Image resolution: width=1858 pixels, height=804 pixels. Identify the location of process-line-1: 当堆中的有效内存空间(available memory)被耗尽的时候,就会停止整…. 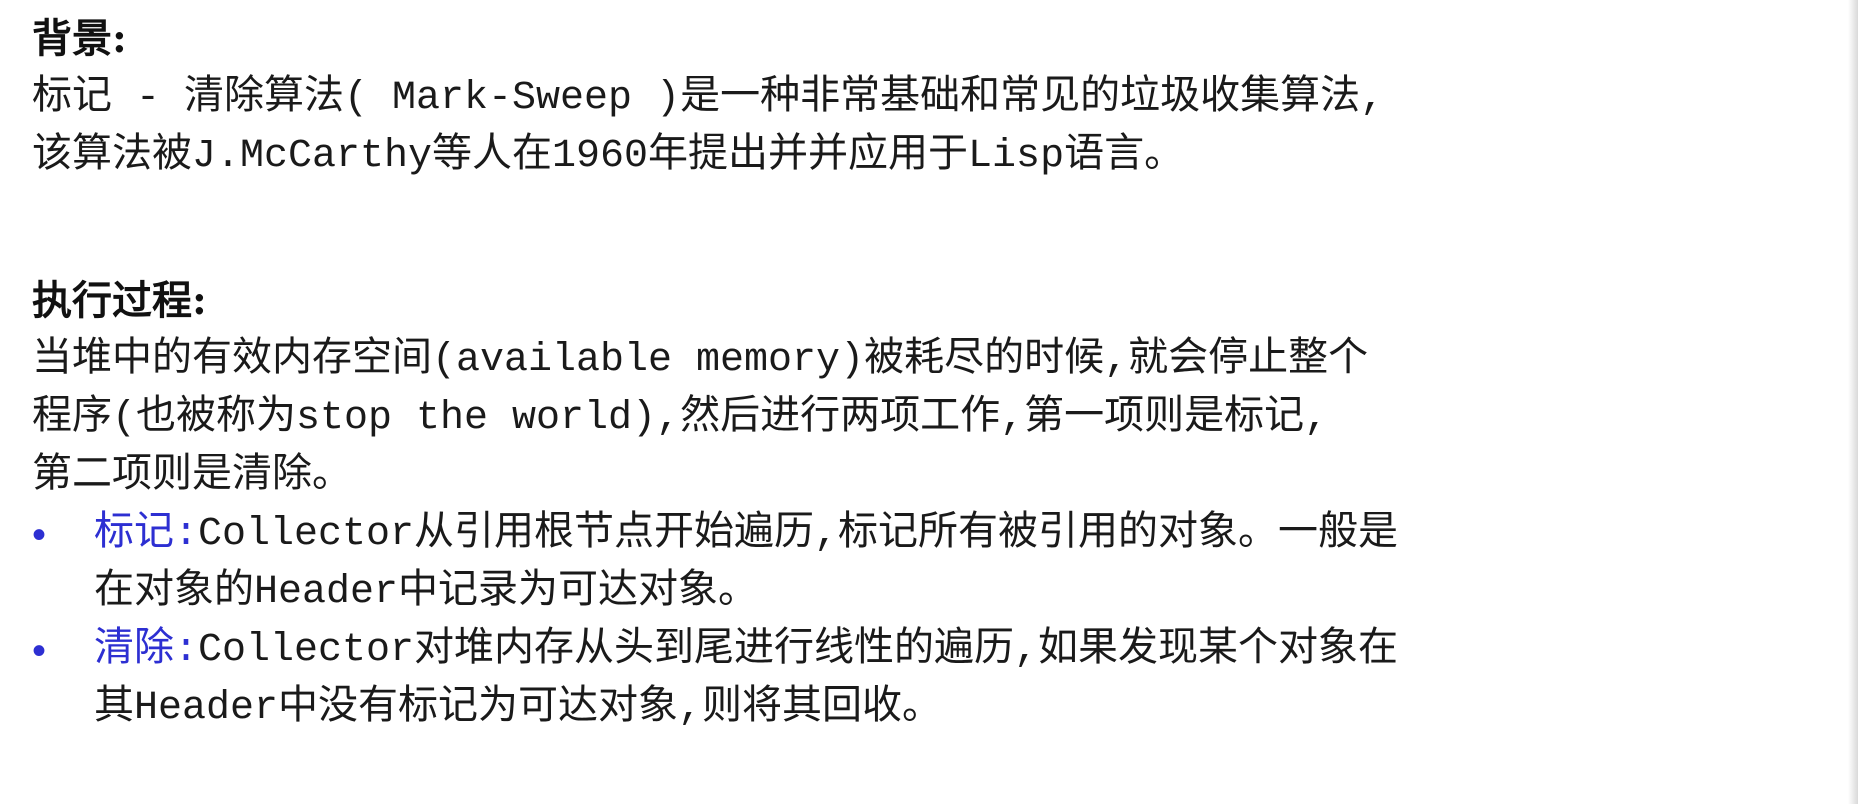
(700, 360).